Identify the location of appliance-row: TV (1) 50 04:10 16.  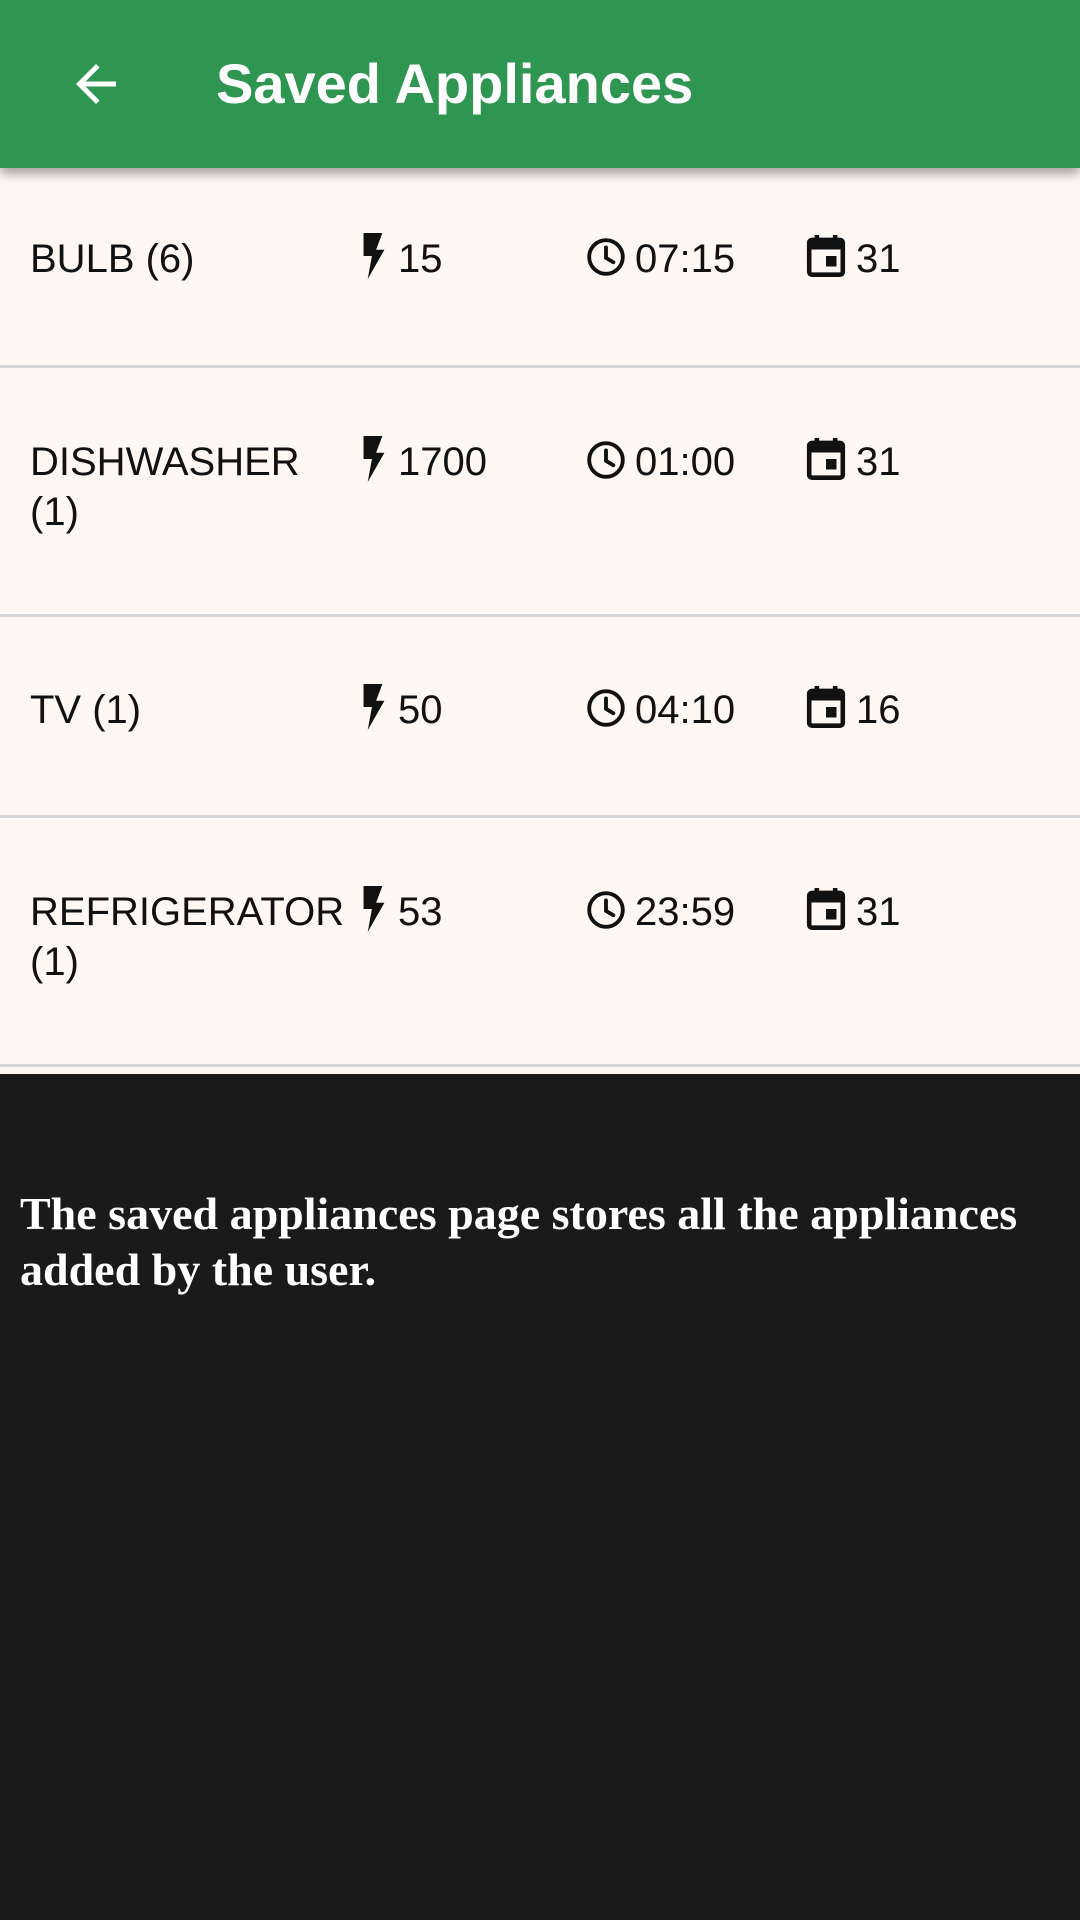
(540, 717).